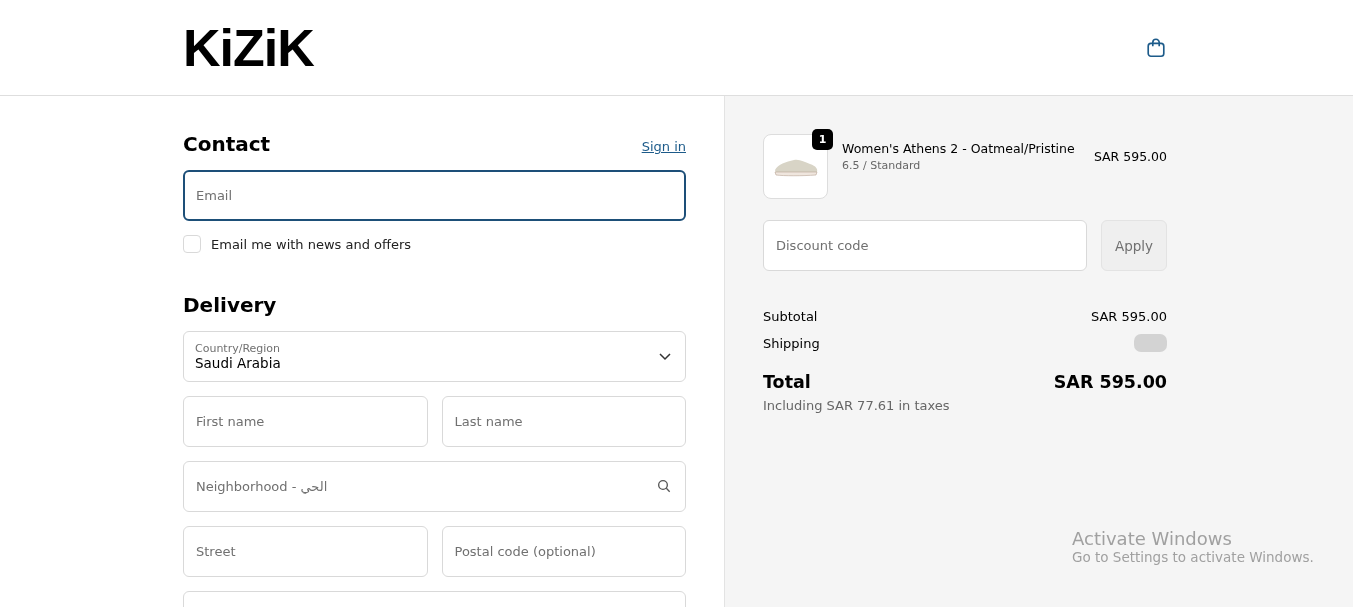 This screenshot has width=1353, height=607. I want to click on activation-message: Go to Settings to activate Windows., so click(1193, 557).